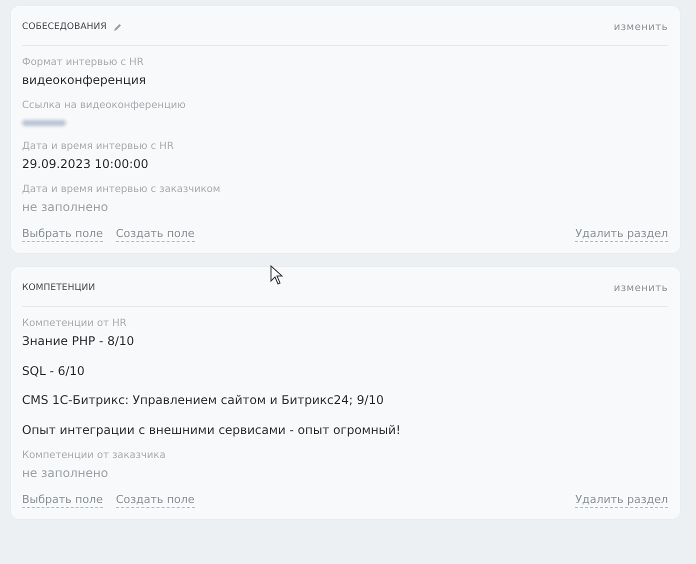  Describe the element at coordinates (79, 341) in the screenshot. I see `field-value: Знание PHP - 8/10` at that location.